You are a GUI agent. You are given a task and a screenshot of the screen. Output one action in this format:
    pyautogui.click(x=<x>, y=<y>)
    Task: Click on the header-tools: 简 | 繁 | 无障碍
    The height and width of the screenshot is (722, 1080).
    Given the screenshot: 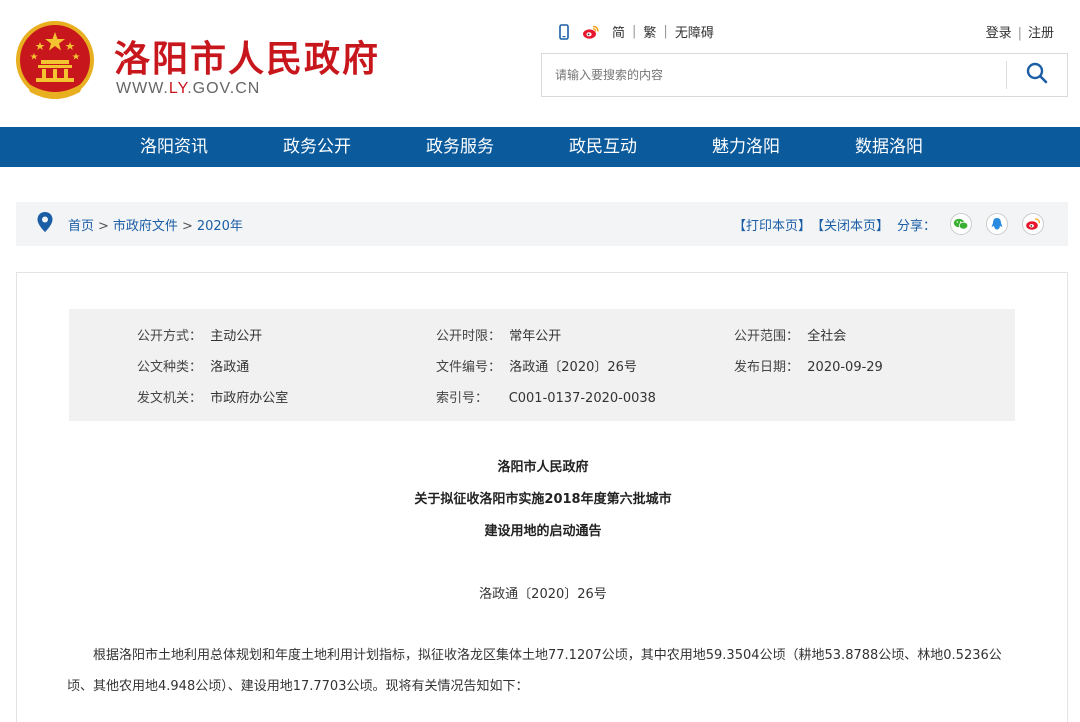 What is the action you would take?
    pyautogui.click(x=635, y=31)
    